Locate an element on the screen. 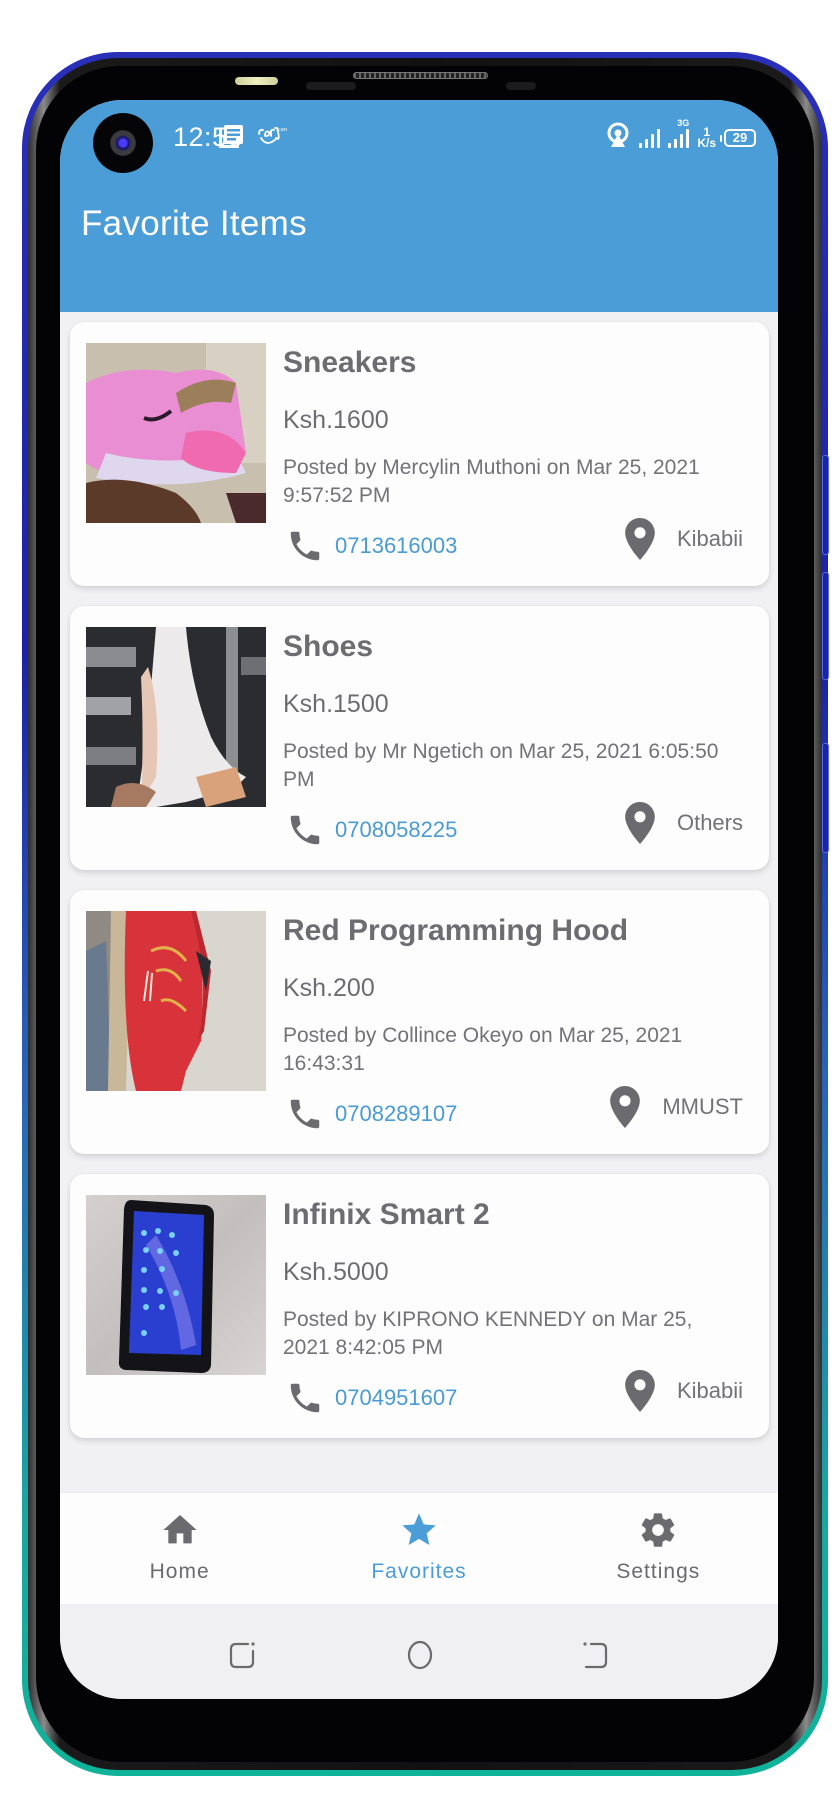 Image resolution: width=840 pixels, height=1800 pixels. item-location: MMUST is located at coordinates (676, 1107).